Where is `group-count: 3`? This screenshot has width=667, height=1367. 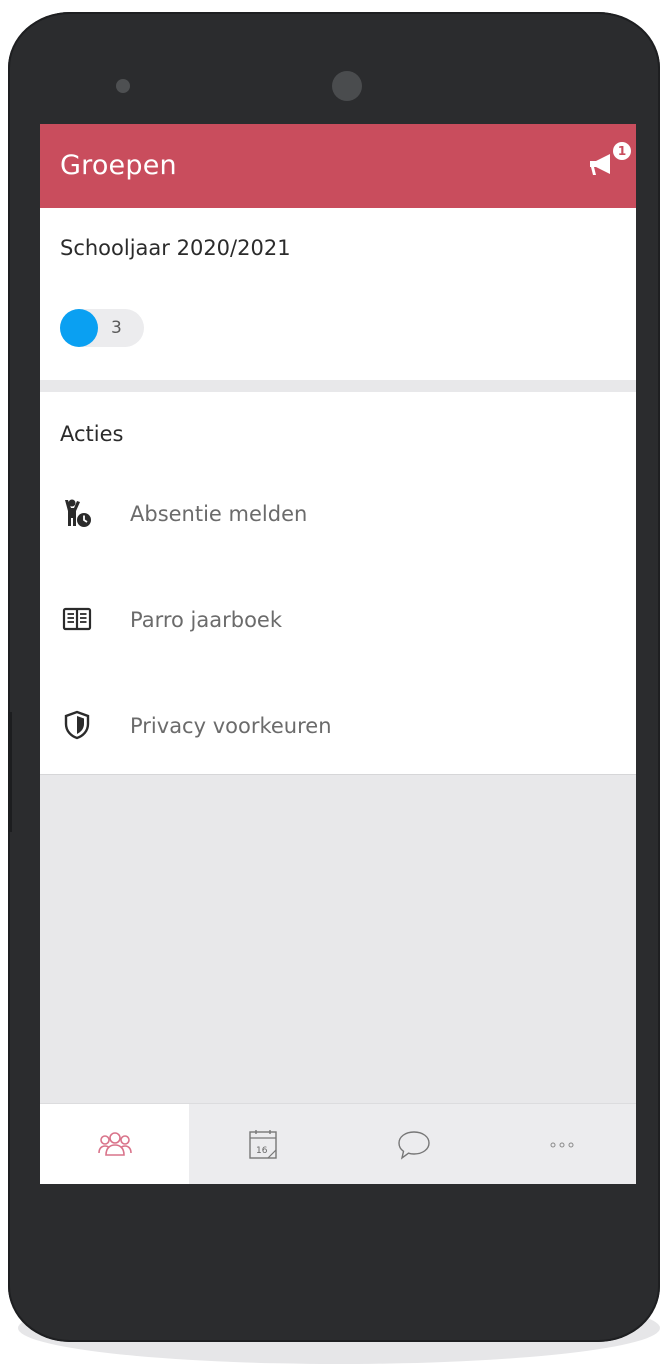
group-count: 3 is located at coordinates (116, 328).